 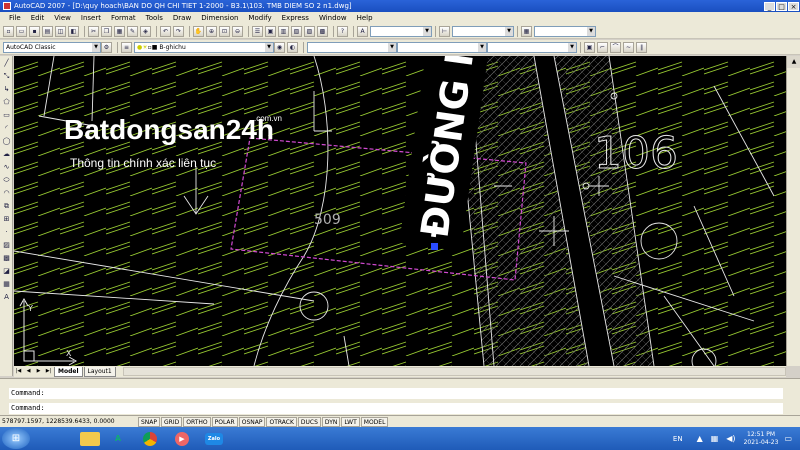 What do you see at coordinates (224, 31) in the screenshot?
I see `zoom-window-icon: ⊡` at bounding box center [224, 31].